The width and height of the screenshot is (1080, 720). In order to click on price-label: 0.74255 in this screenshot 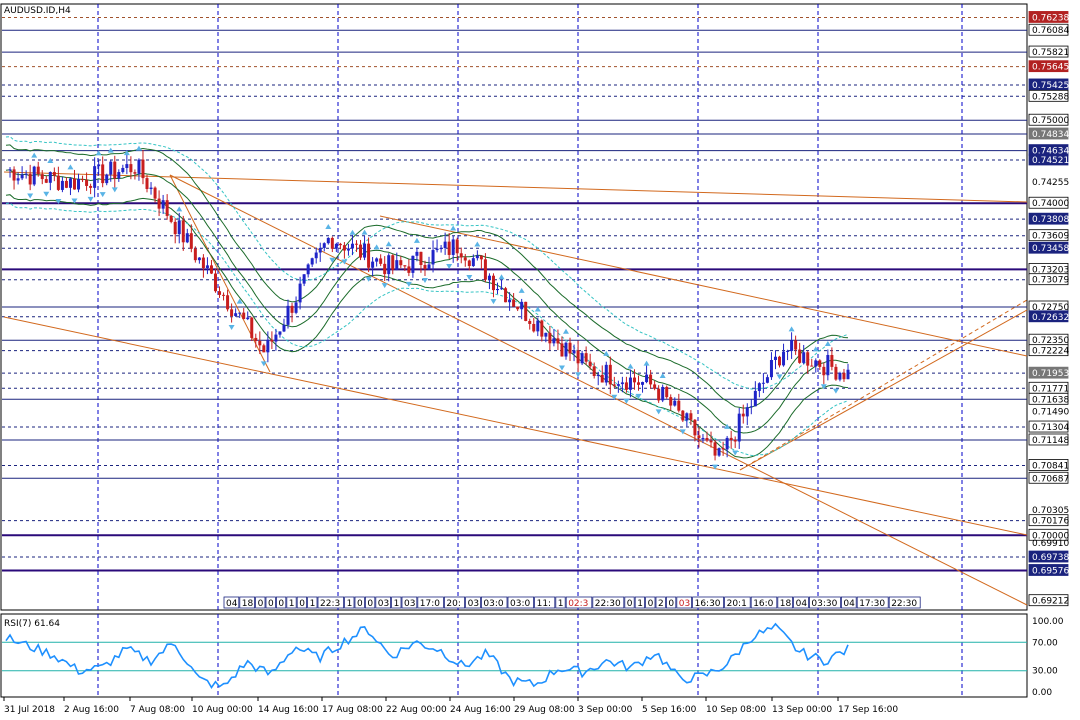, I will do `click(1050, 183)`.